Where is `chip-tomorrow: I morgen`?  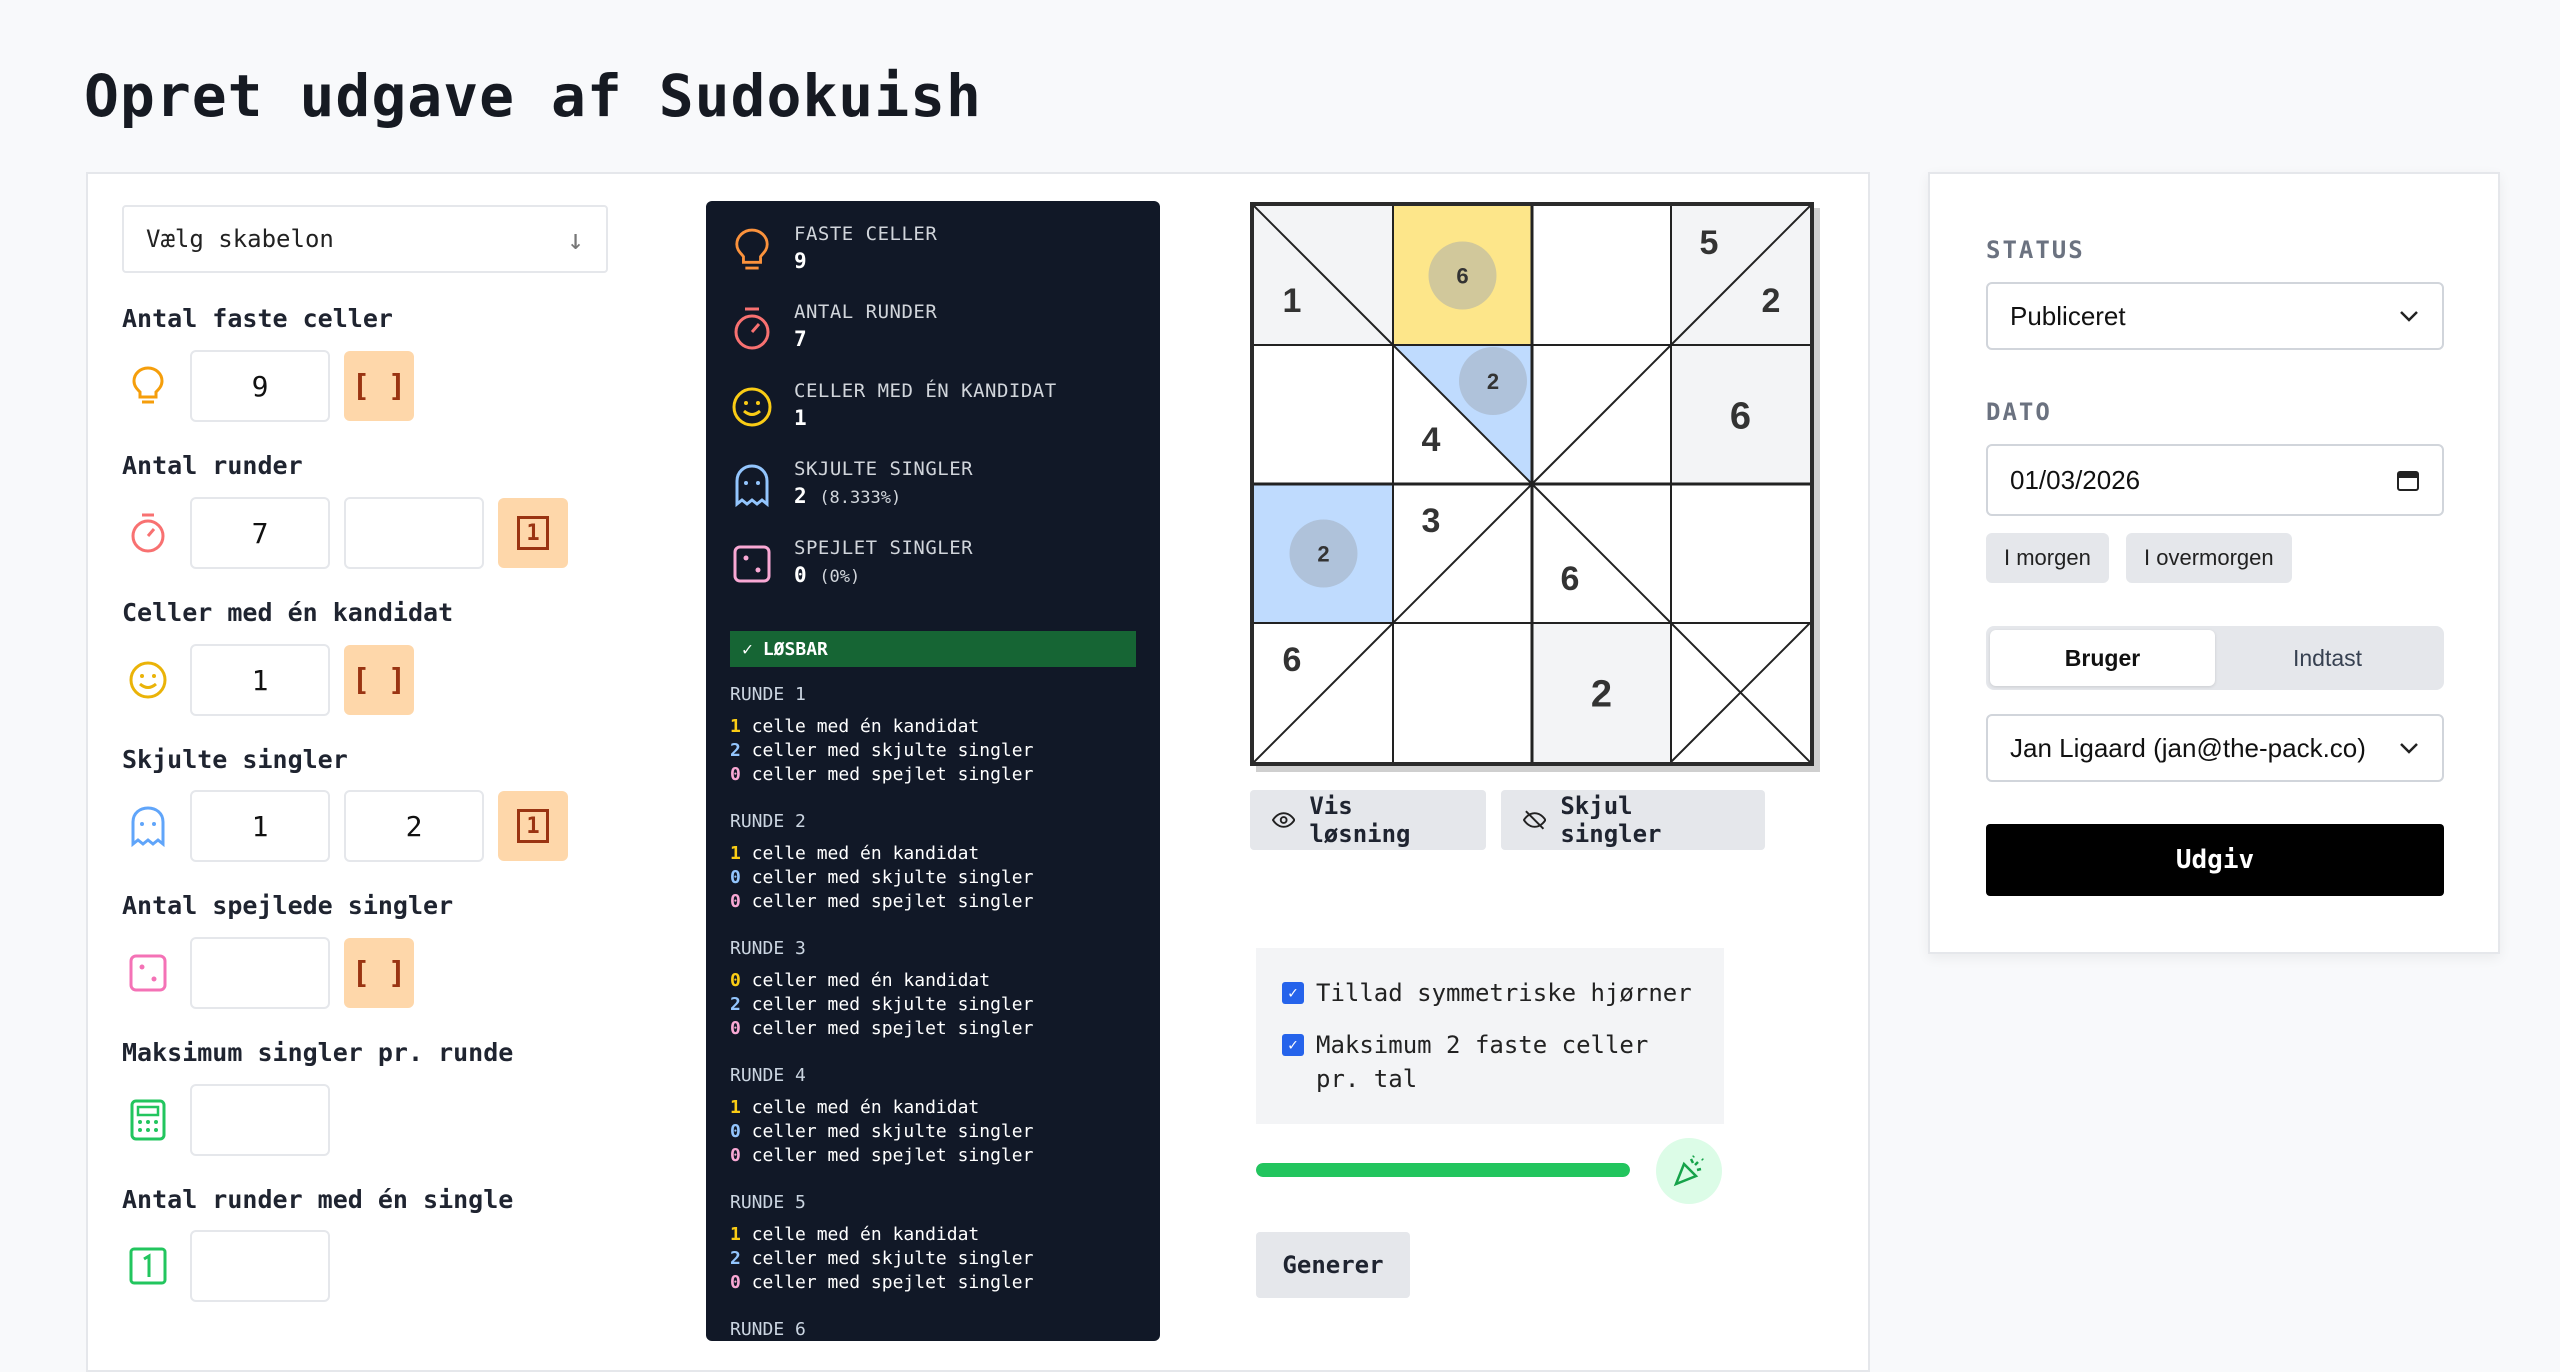 chip-tomorrow: I morgen is located at coordinates (2047, 558).